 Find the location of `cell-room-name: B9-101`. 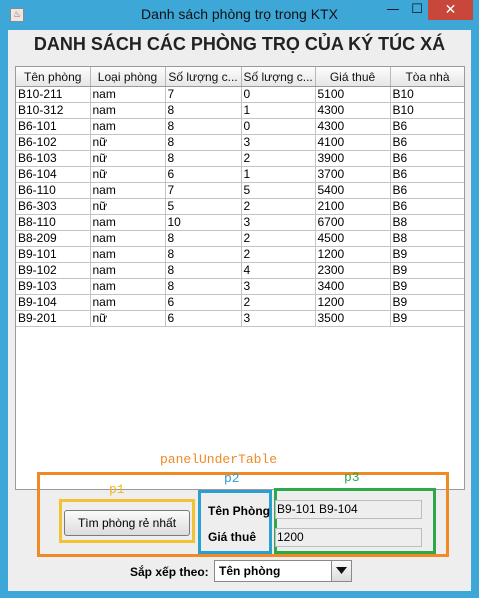

cell-room-name: B9-101 is located at coordinates (53, 254).